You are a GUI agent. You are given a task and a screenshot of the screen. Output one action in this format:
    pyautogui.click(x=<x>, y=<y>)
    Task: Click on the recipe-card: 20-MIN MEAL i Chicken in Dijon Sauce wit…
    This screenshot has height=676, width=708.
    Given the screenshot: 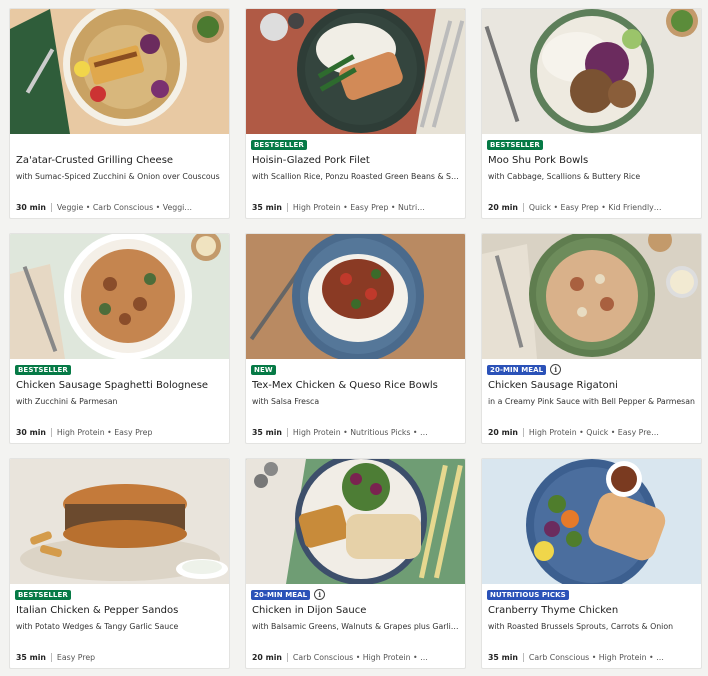 What is the action you would take?
    pyautogui.click(x=355, y=563)
    